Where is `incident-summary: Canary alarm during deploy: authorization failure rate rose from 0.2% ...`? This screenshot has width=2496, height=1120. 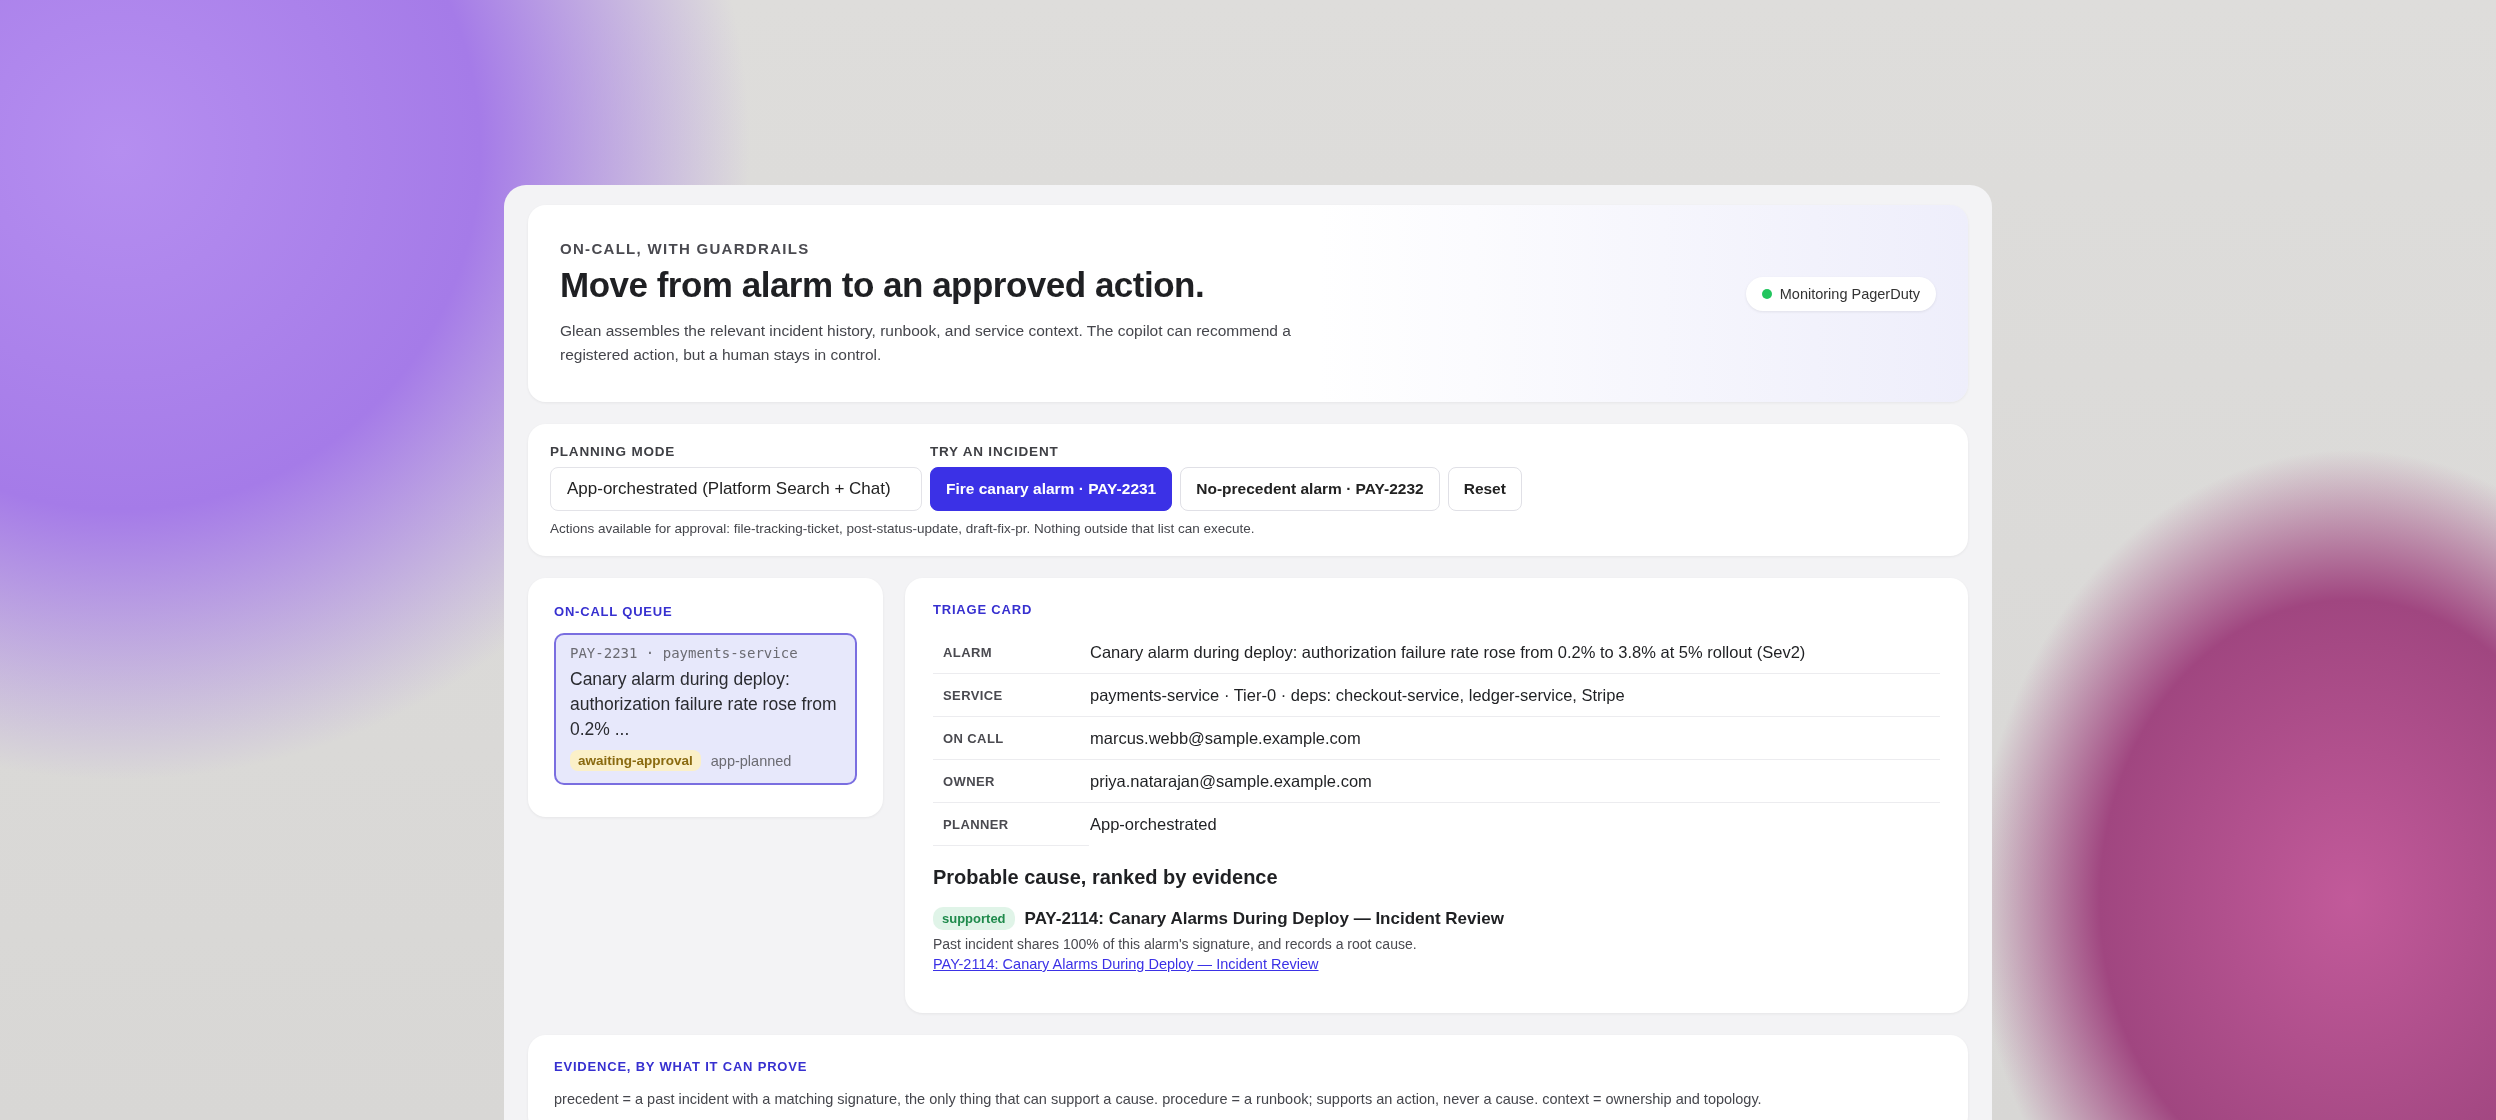
incident-summary: Canary alarm during deploy: authorization failure rate rose from 0.2% ... is located at coordinates (704, 704).